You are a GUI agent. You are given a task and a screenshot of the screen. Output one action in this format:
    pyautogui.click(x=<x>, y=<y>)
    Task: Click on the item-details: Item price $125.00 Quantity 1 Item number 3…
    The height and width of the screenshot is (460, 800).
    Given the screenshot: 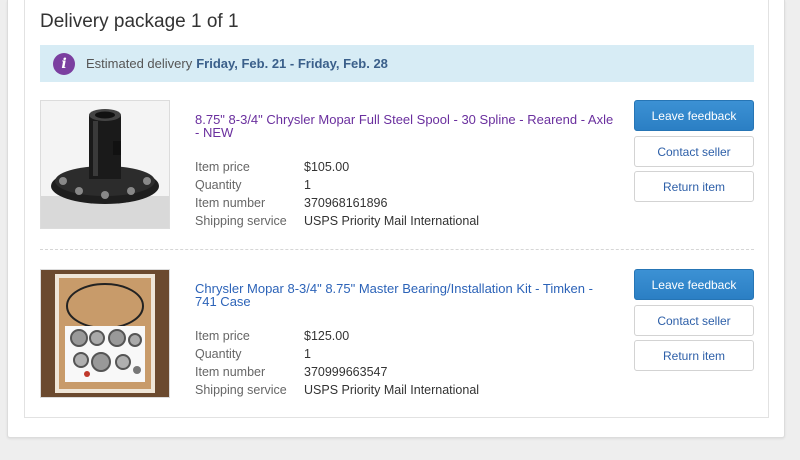 What is the action you would take?
    pyautogui.click(x=337, y=363)
    